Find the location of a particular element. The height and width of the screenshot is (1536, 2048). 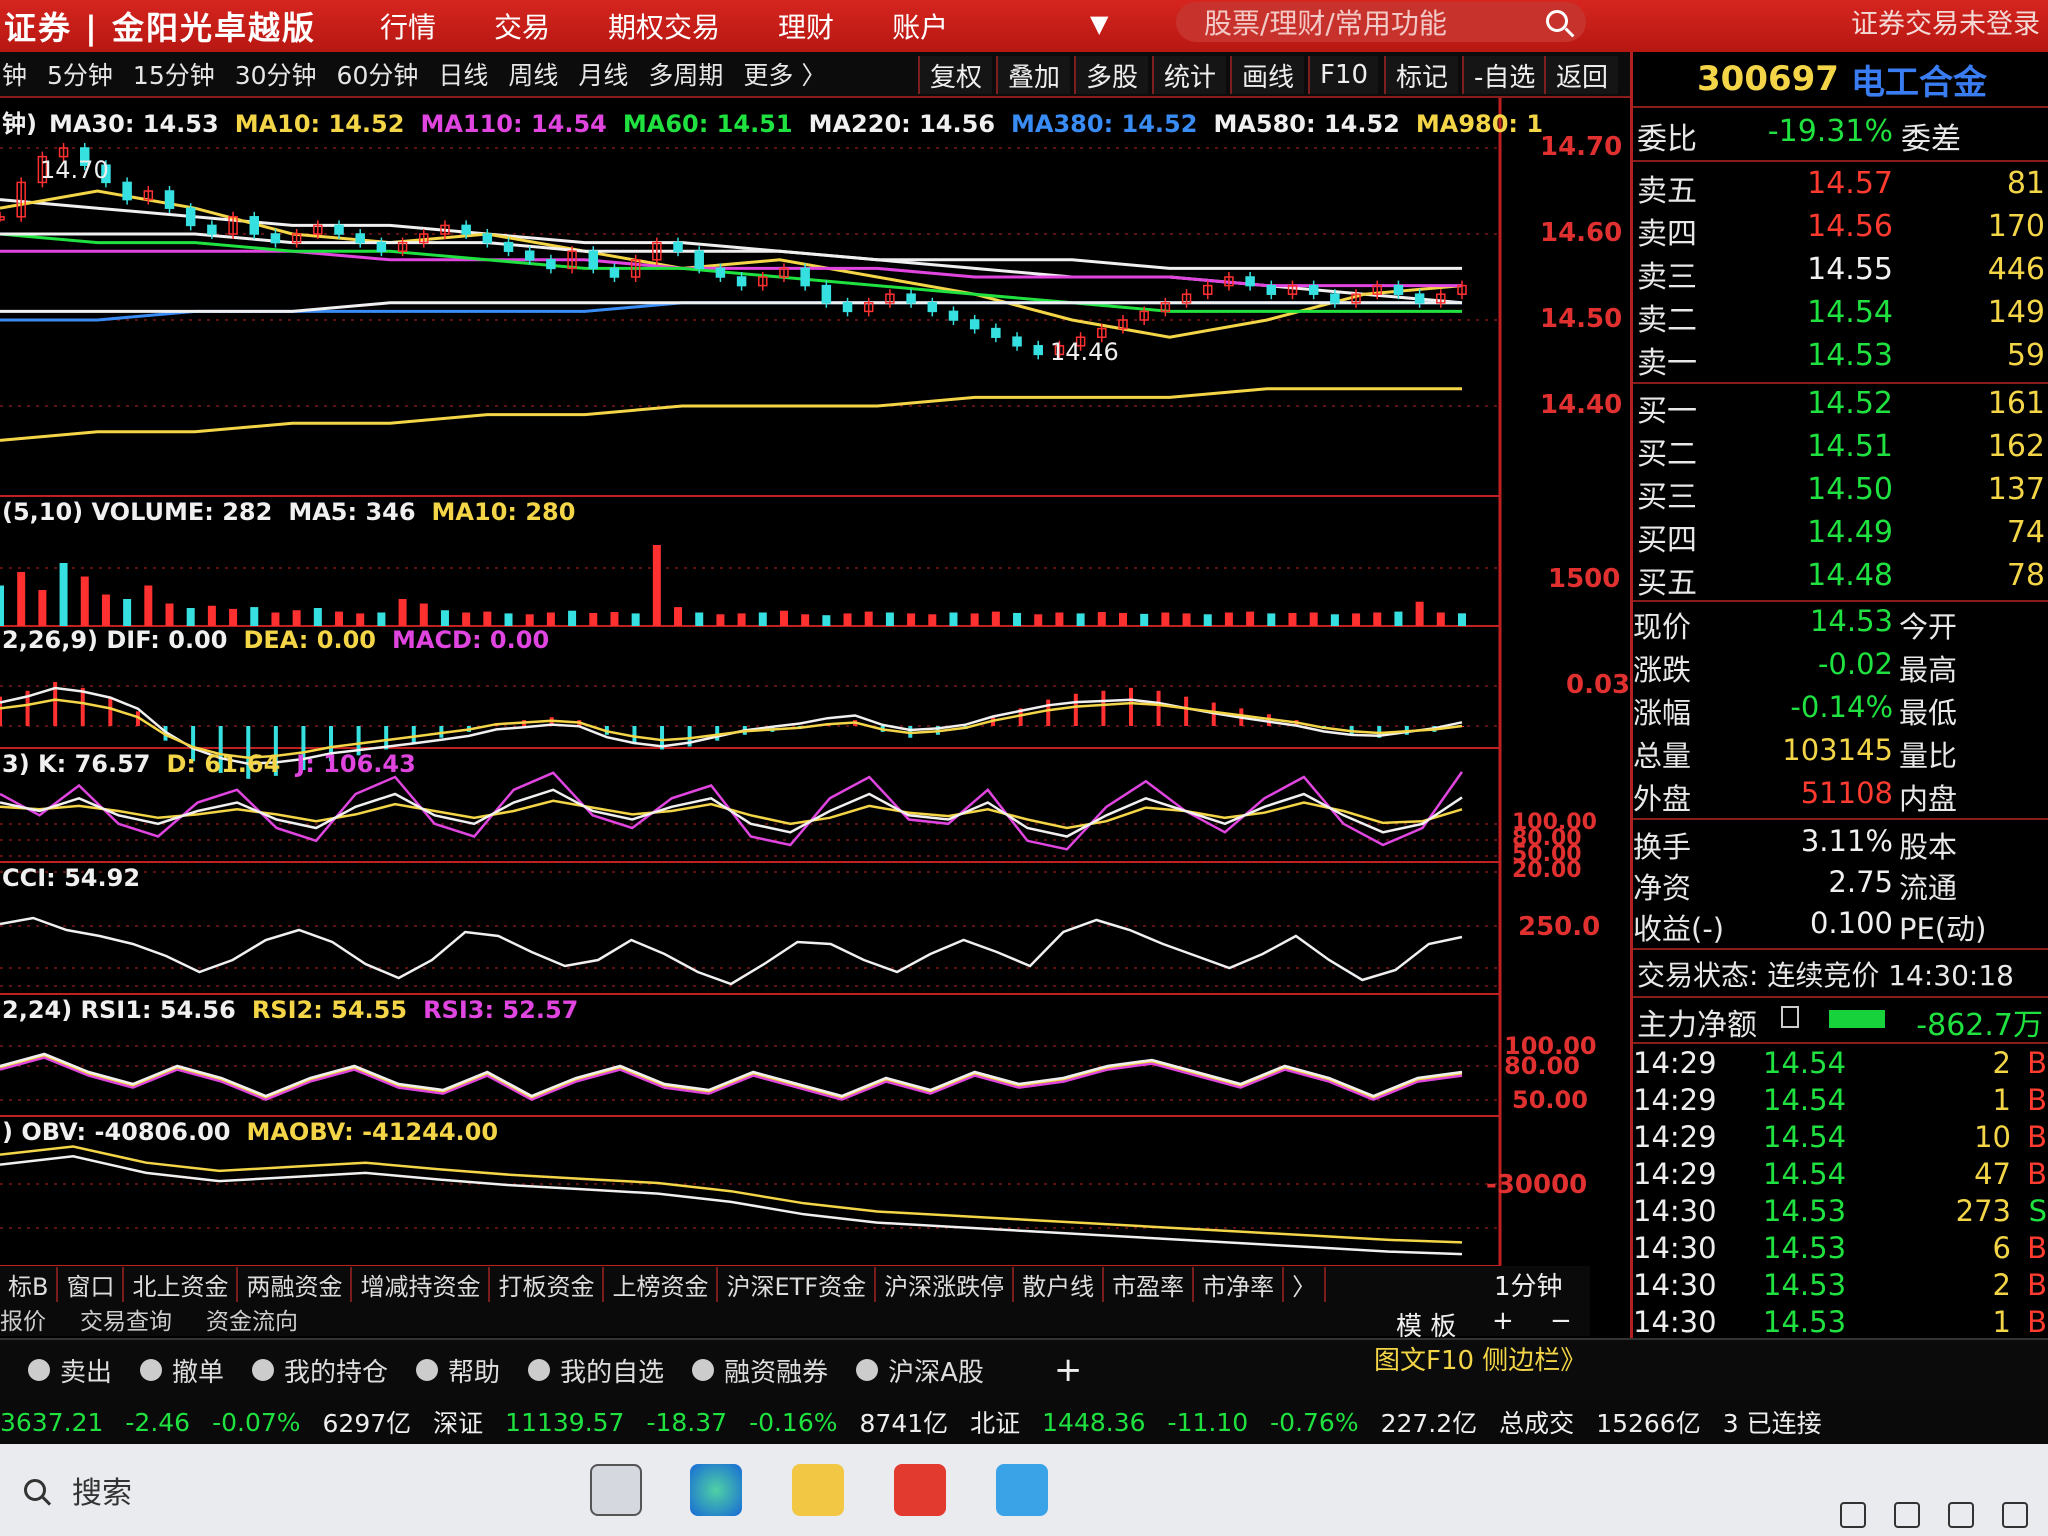

indicator-tab: 沪深ETF资金 is located at coordinates (797, 1284).